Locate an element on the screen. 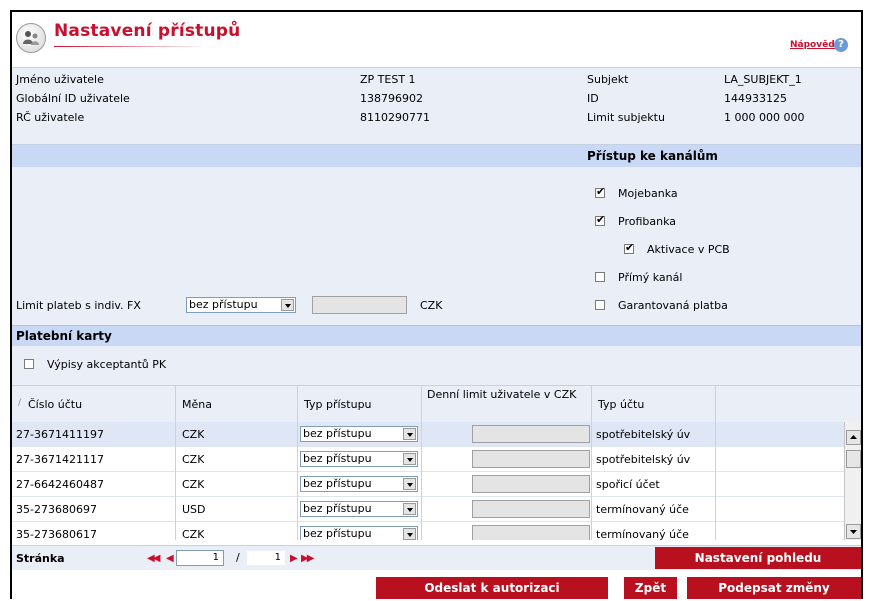 Image resolution: width=874 pixels, height=601 pixels. profibanka-checkbox is located at coordinates (600, 219).